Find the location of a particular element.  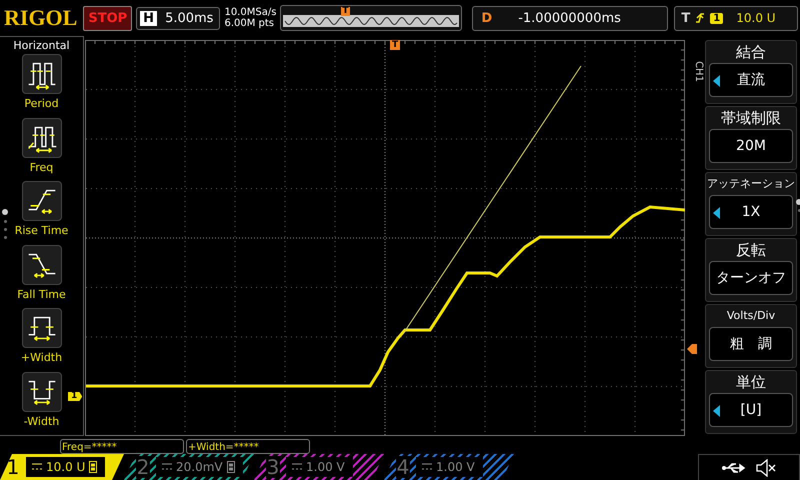

channel-number: 3 is located at coordinates (273, 467).